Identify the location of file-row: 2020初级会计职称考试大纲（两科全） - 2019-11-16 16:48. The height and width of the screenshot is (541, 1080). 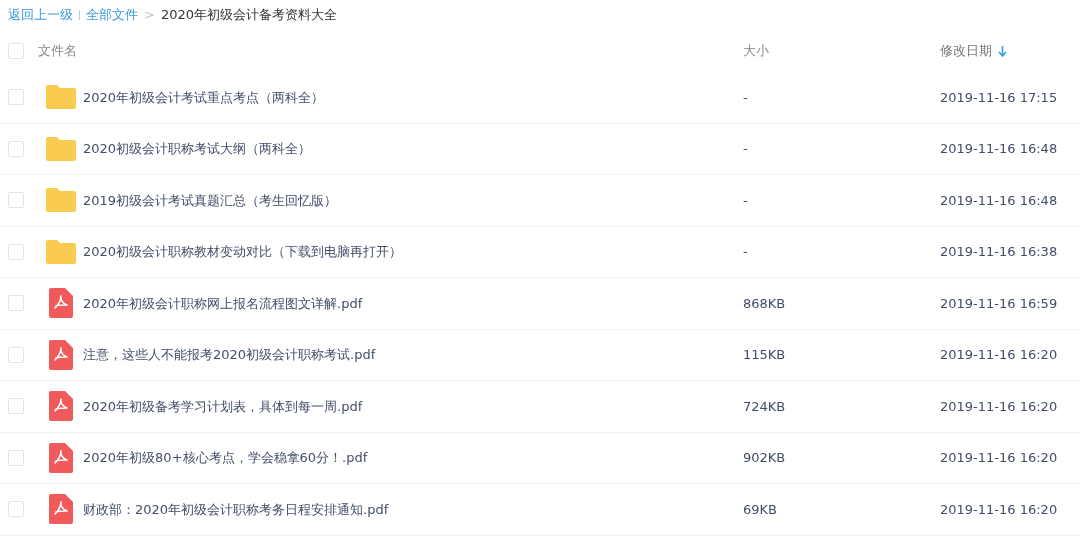
(540, 149).